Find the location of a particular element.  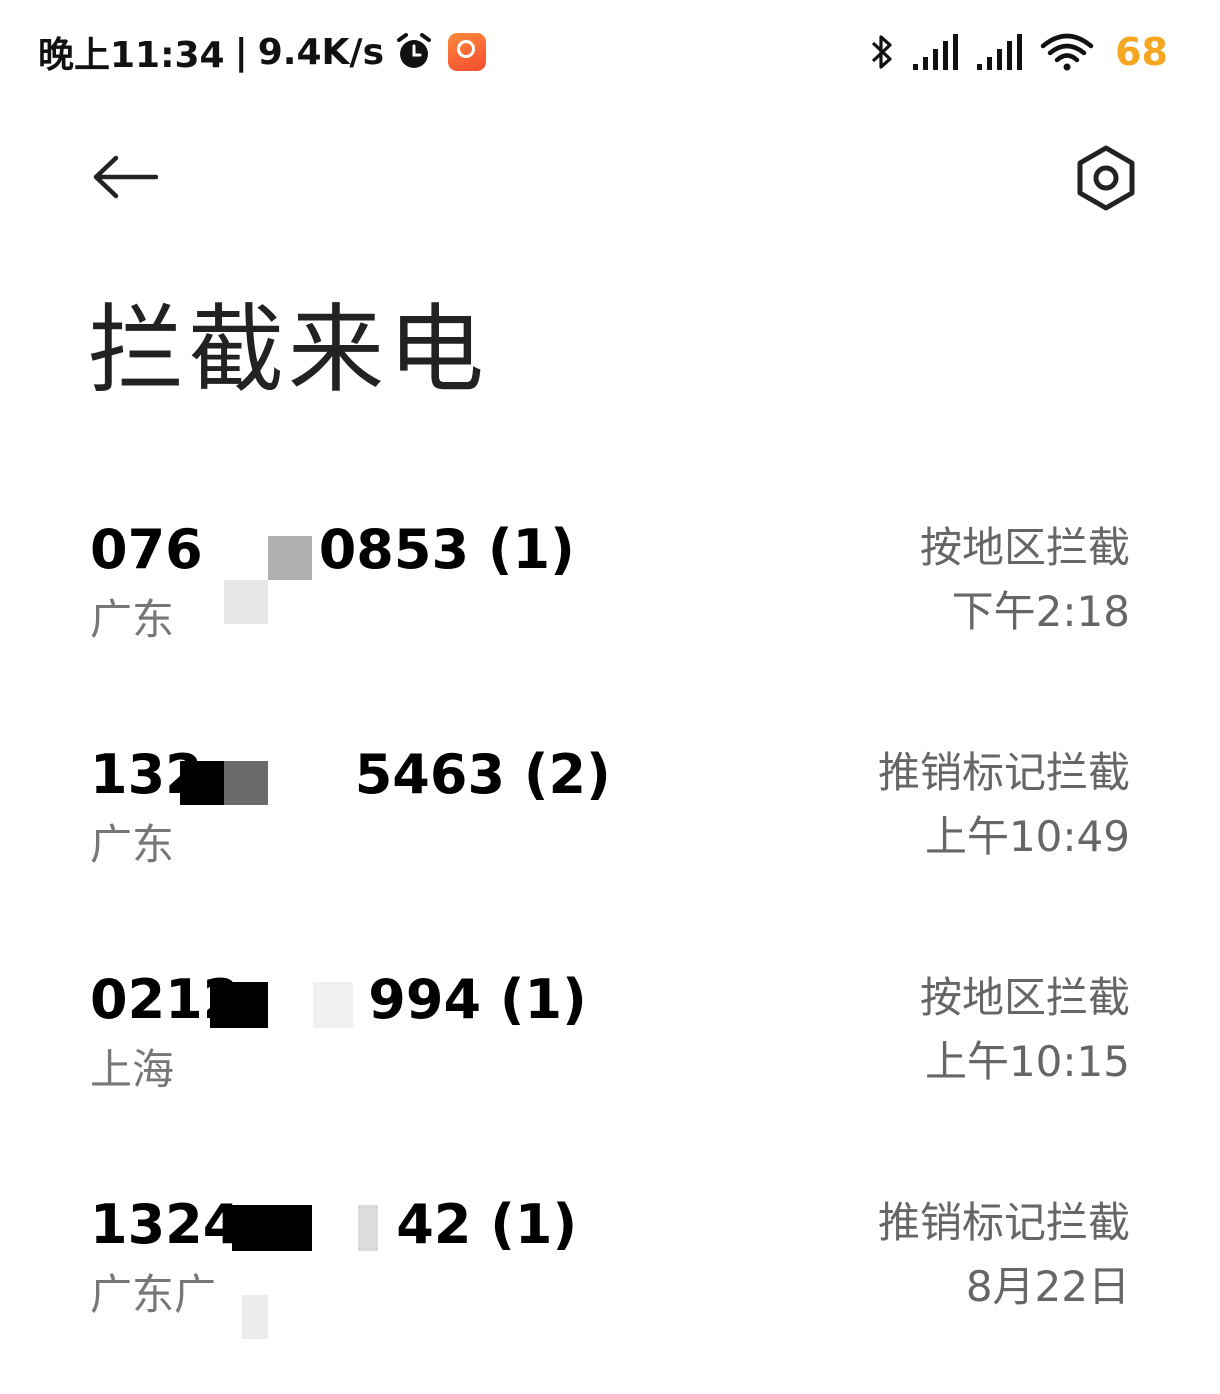

call-number-suffix: 5463 (2) is located at coordinates (482, 774).